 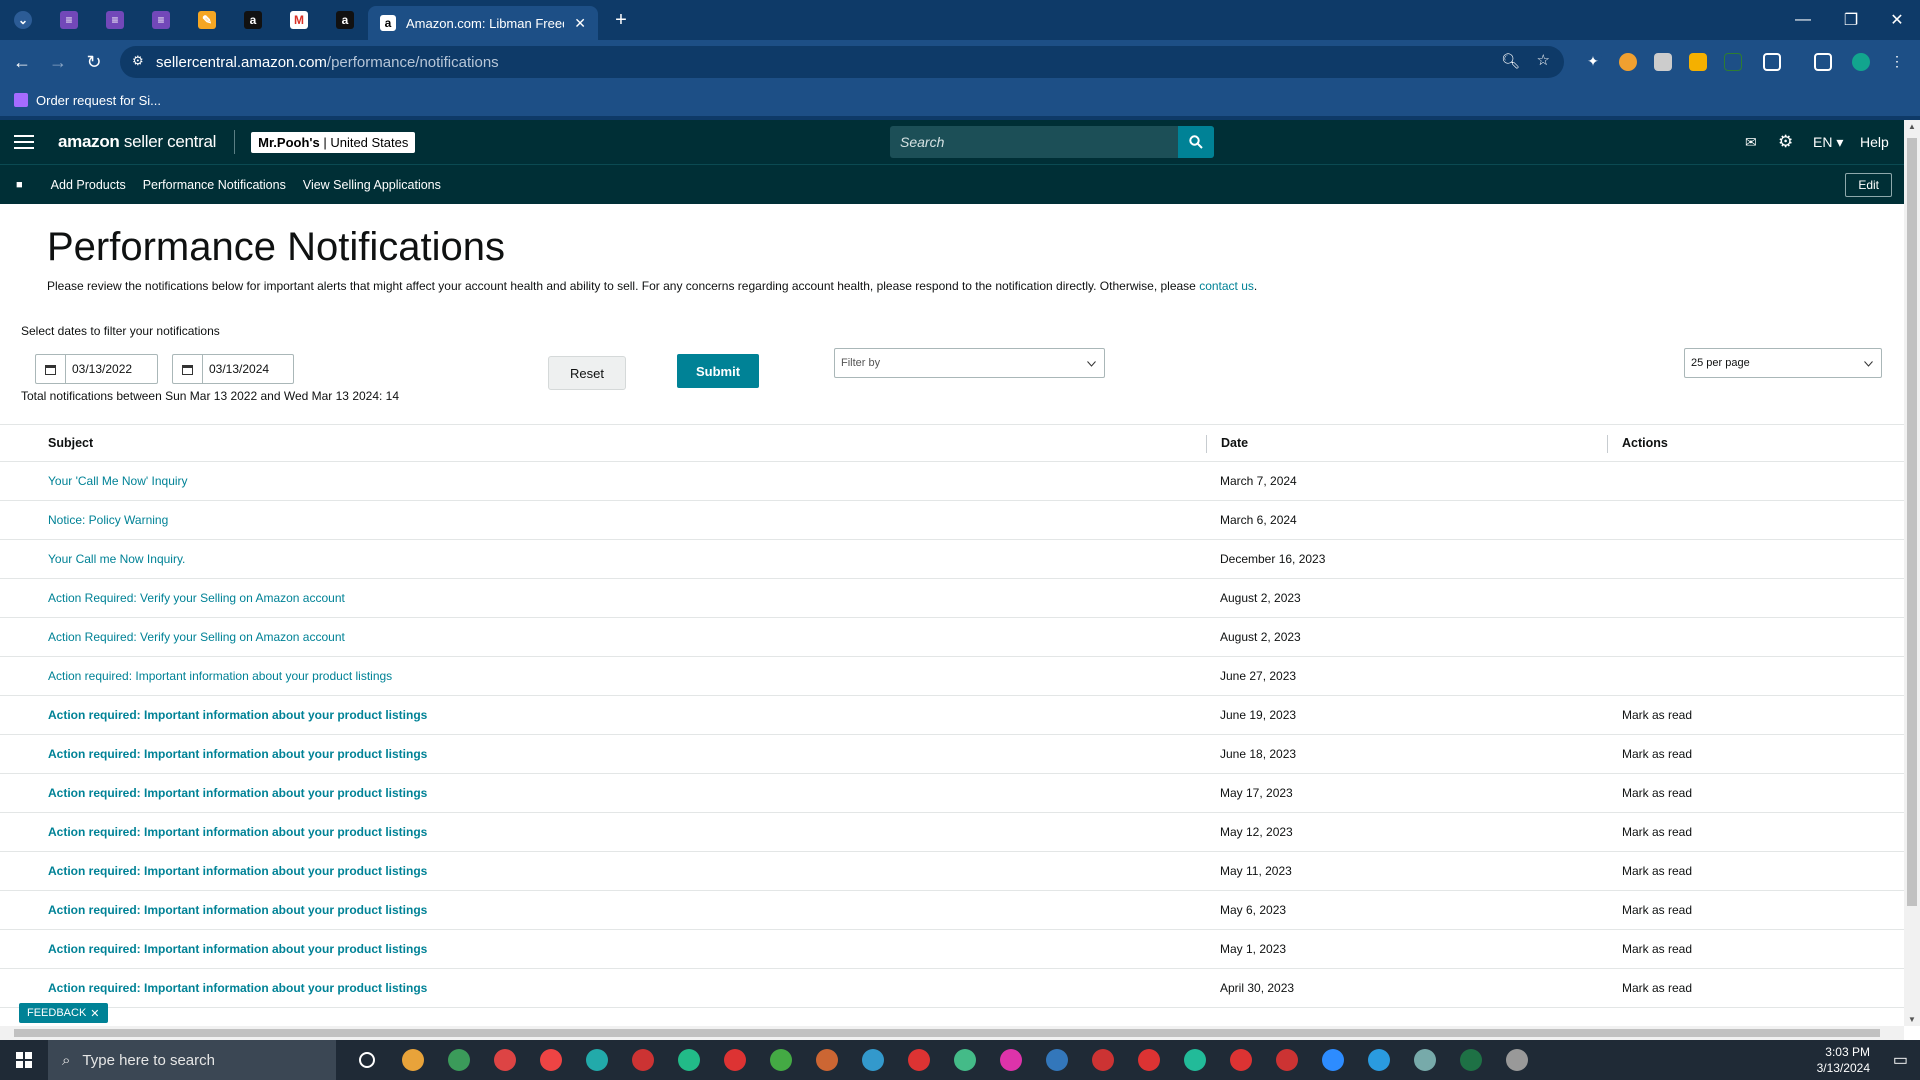 What do you see at coordinates (299, 20) in the screenshot?
I see `tab-gmail: M` at bounding box center [299, 20].